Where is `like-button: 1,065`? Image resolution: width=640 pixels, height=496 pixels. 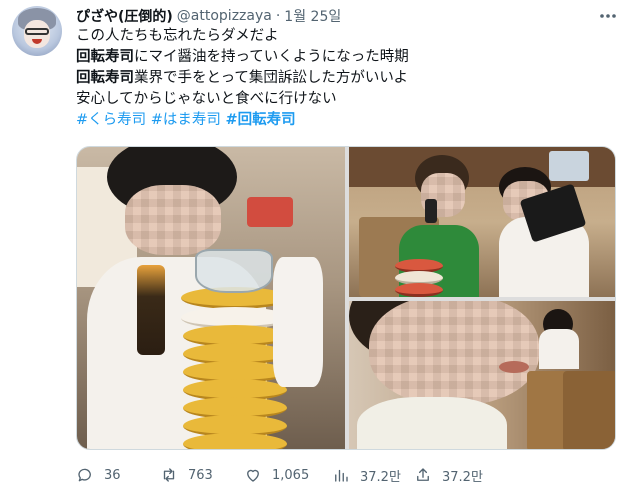
like-button: 1,065 is located at coordinates (276, 475).